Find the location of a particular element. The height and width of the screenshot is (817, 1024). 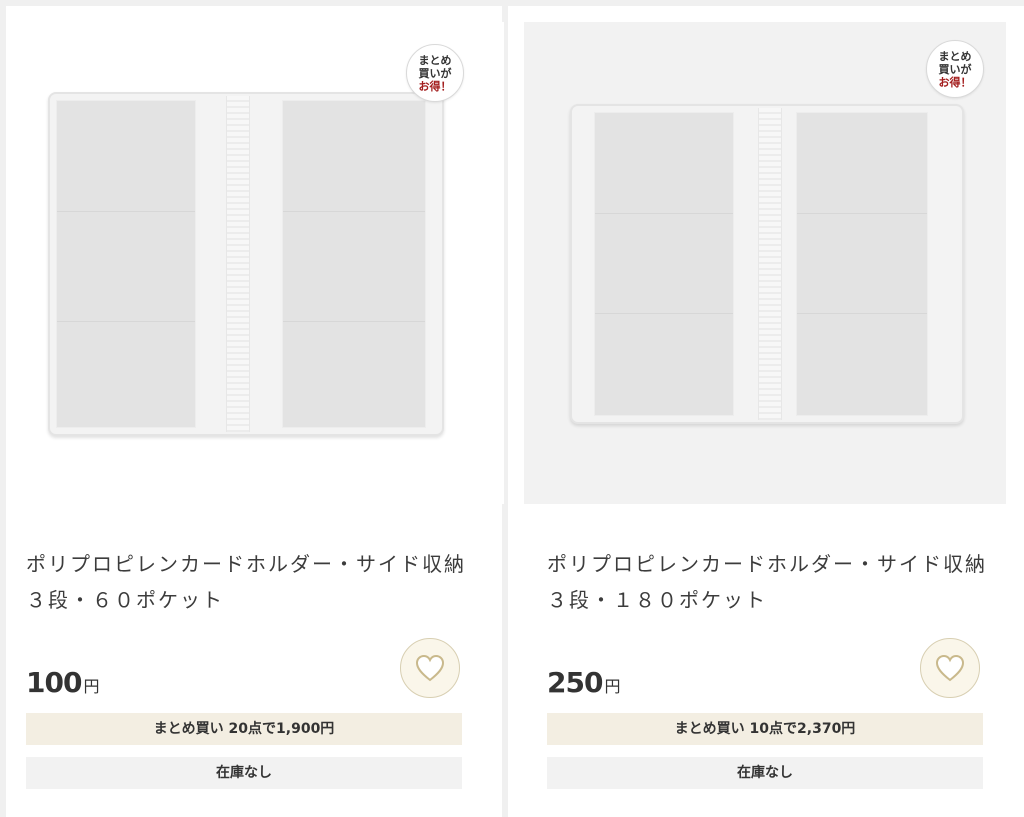

product-price: 250 円 is located at coordinates (583, 682).